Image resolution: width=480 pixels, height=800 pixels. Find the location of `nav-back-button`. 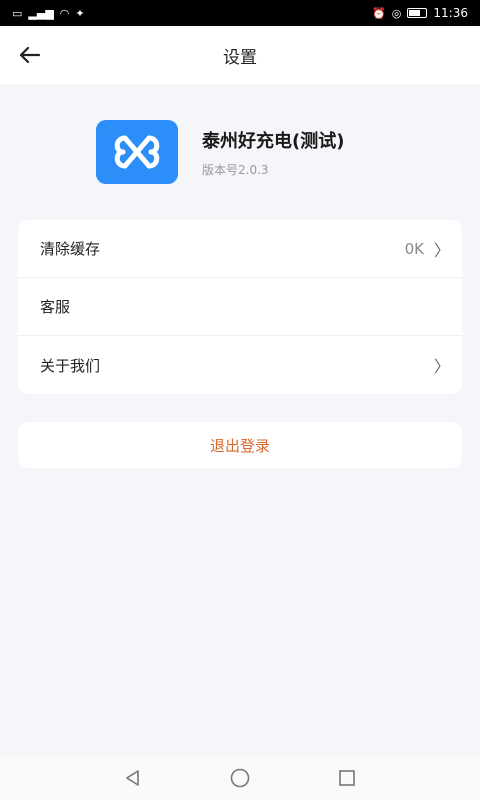

nav-back-button is located at coordinates (133, 778).